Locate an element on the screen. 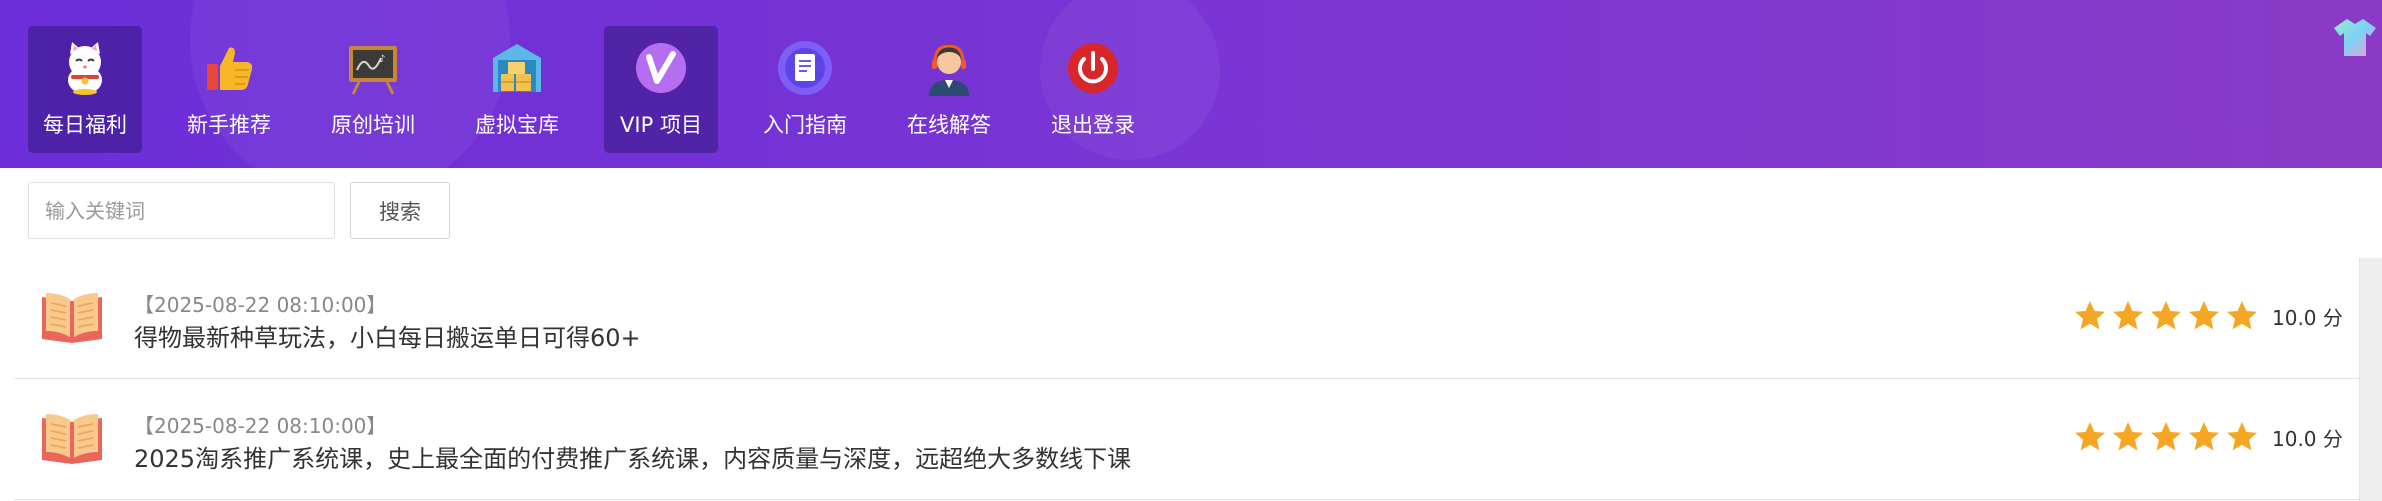 This screenshot has height=501, width=2382. nav-item-label: 退出登录 is located at coordinates (1093, 125).